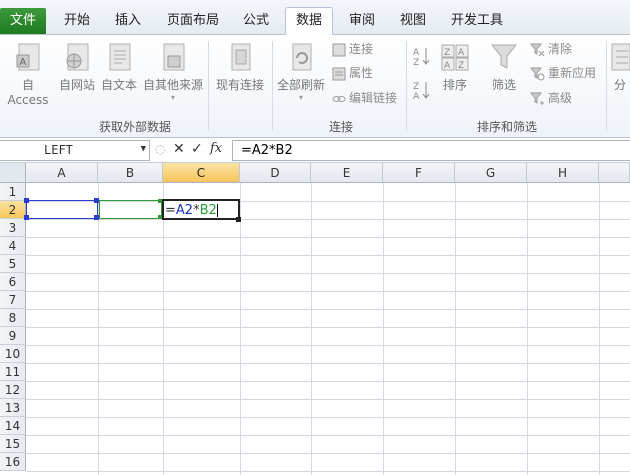 The height and width of the screenshot is (475, 630). Describe the element at coordinates (431, 150) in the screenshot. I see `formula-input: =A2*B2` at that location.